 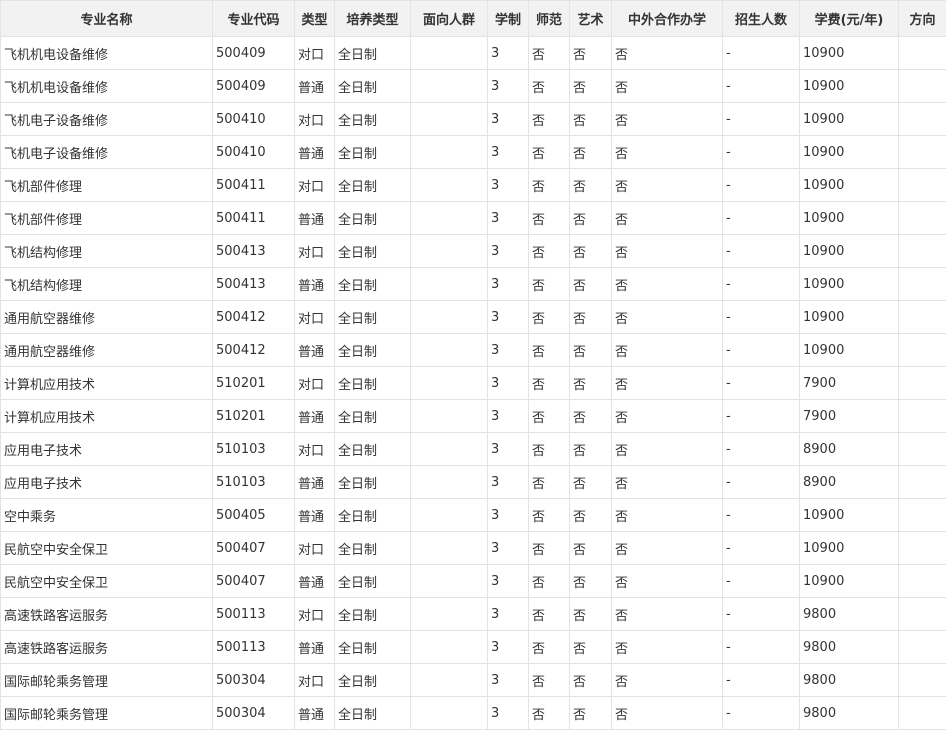 What do you see at coordinates (253, 647) in the screenshot?
I see `major-code-cell: 500113` at bounding box center [253, 647].